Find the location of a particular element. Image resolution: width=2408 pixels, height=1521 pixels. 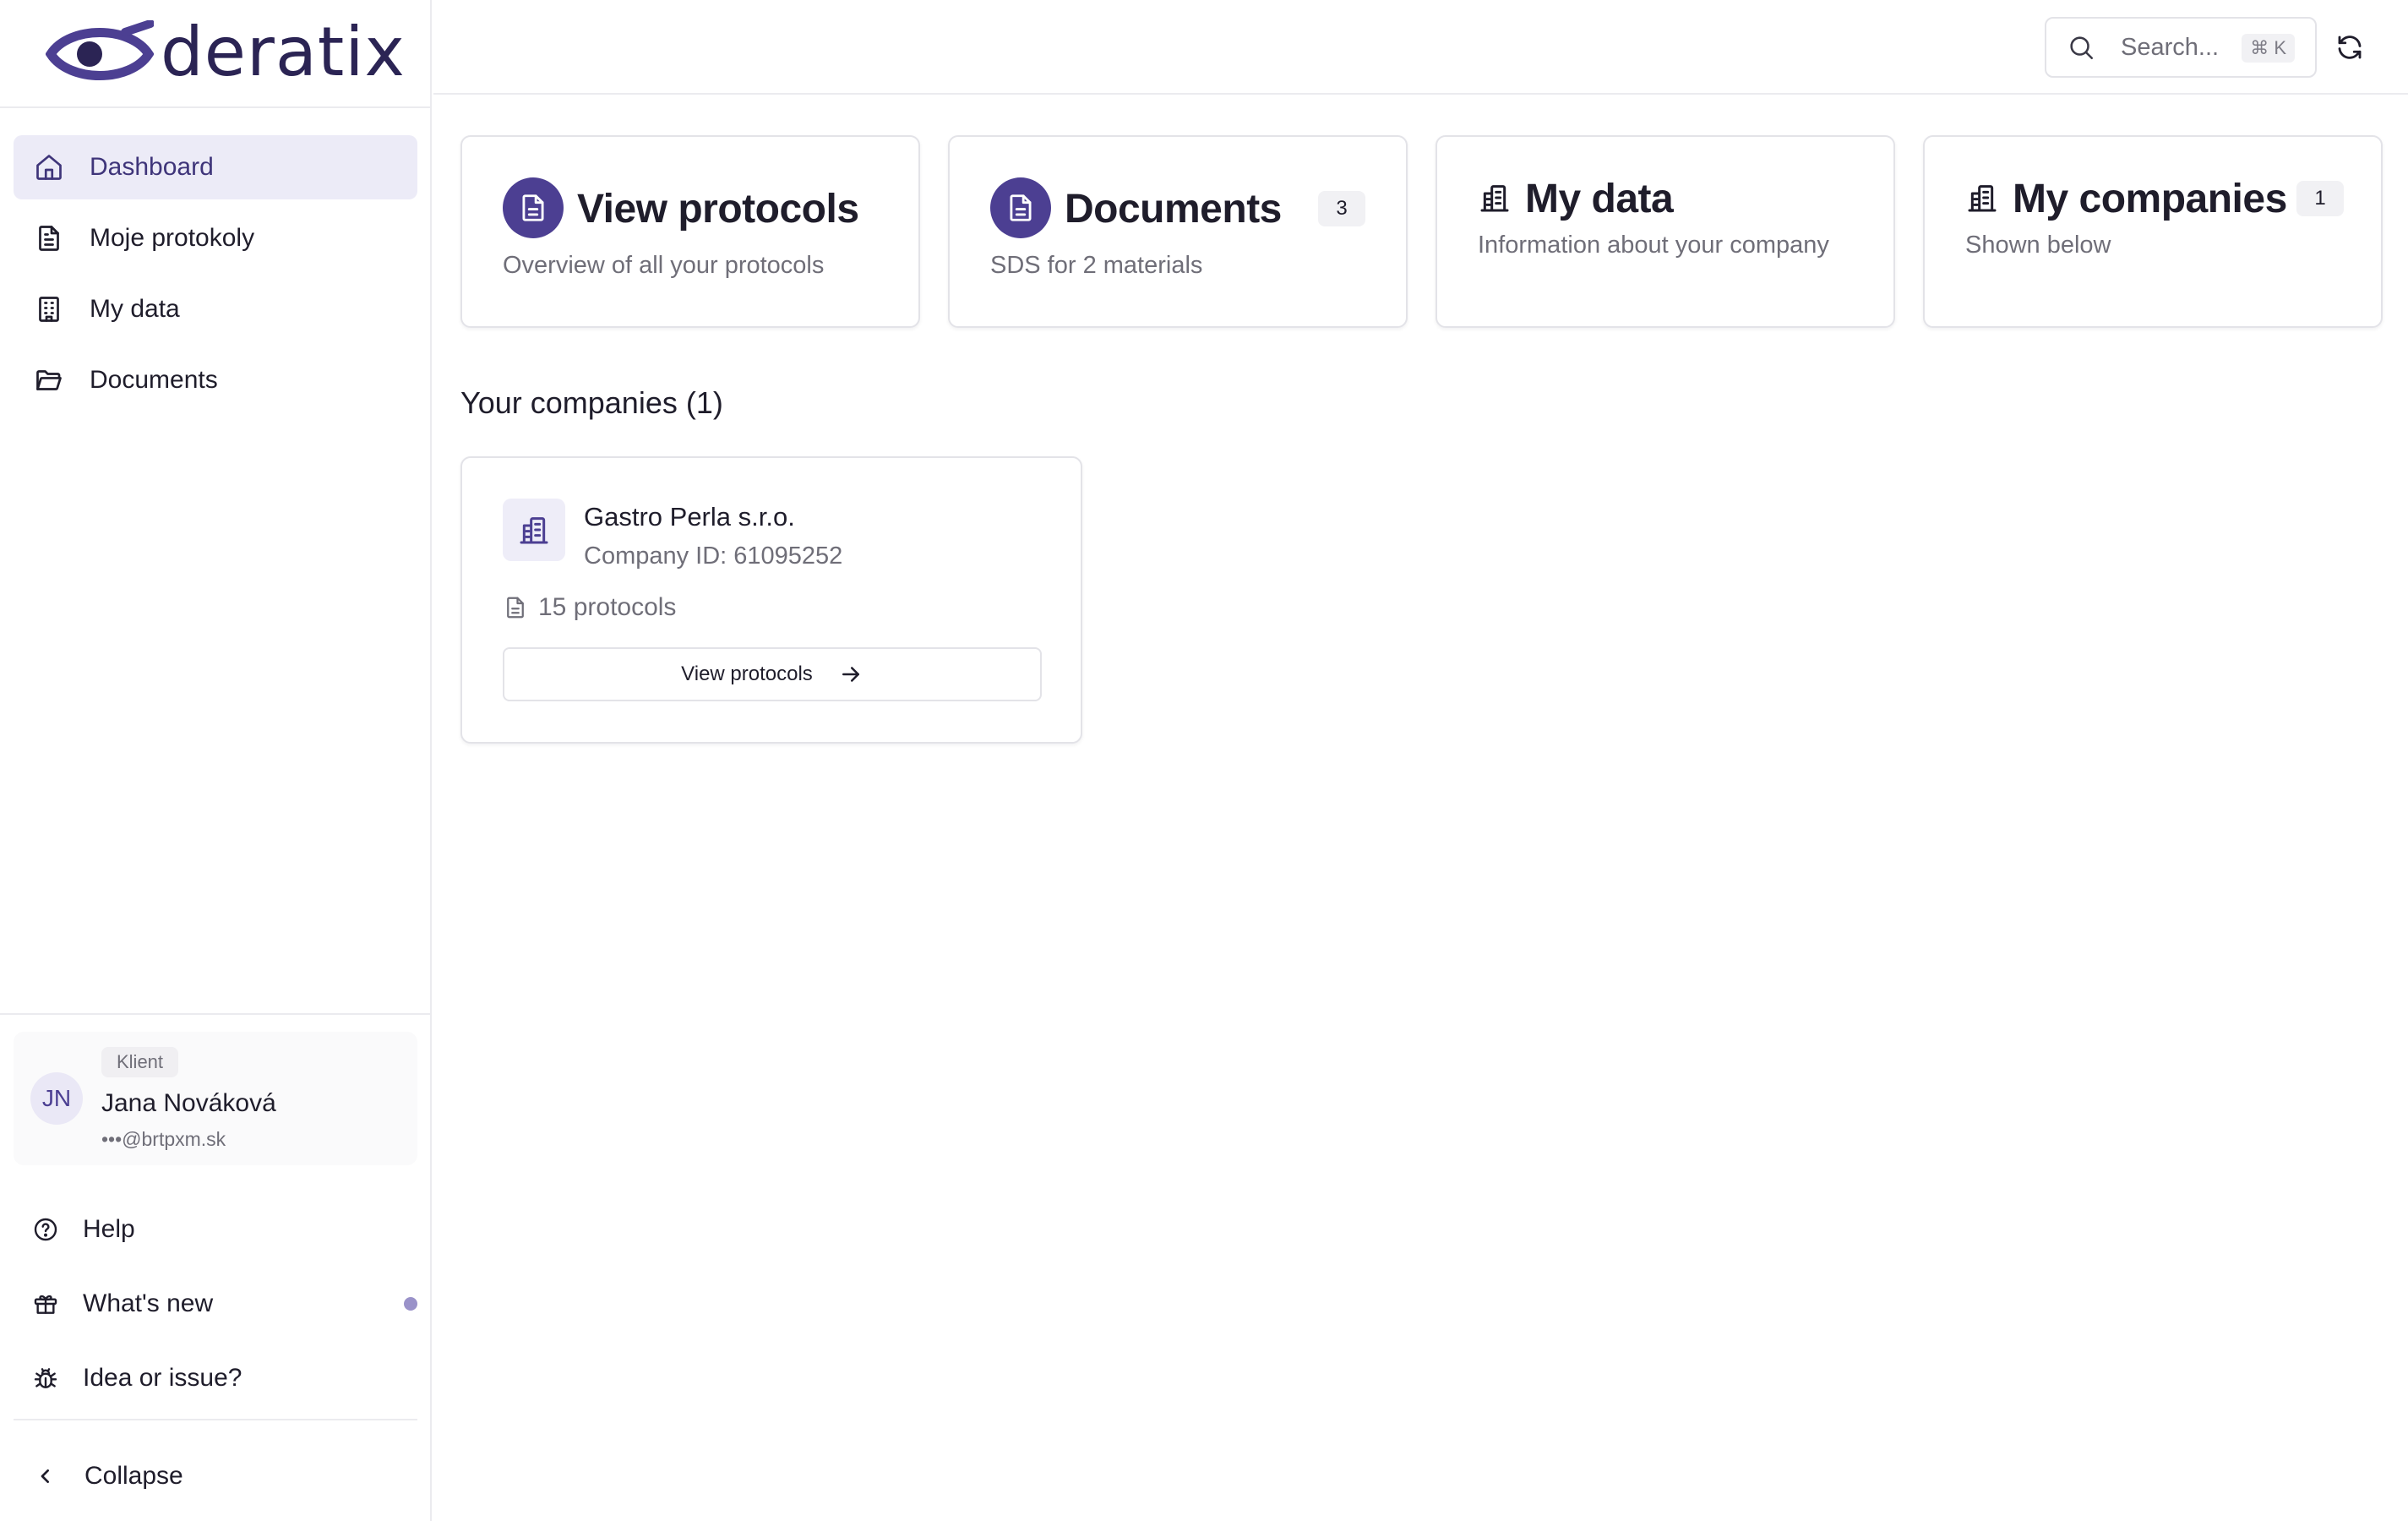

company-name: Gastro Perla s.r.o. is located at coordinates (689, 517).